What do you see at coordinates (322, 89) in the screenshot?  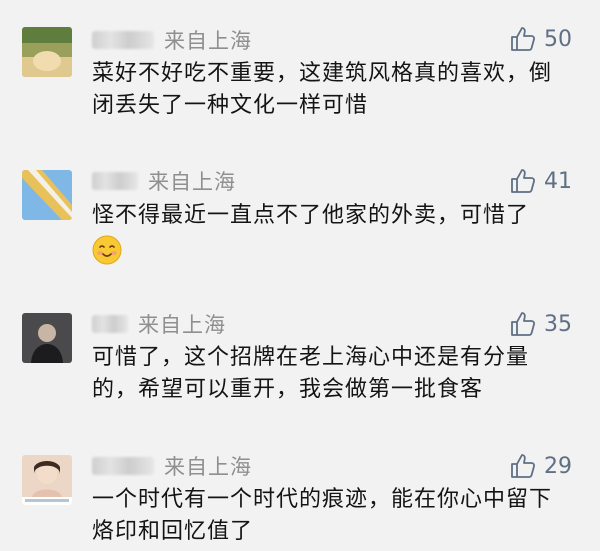 I see `comment-text: 菜好不好吃不重要，这建筑风格真的喜欢，倒闭丢失了一种文化一样可惜` at bounding box center [322, 89].